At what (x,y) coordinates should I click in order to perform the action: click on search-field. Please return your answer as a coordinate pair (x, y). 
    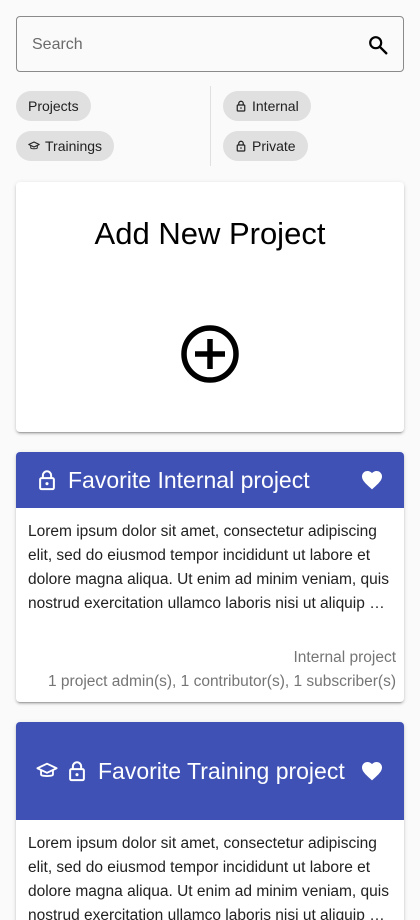
    Looking at the image, I should click on (210, 44).